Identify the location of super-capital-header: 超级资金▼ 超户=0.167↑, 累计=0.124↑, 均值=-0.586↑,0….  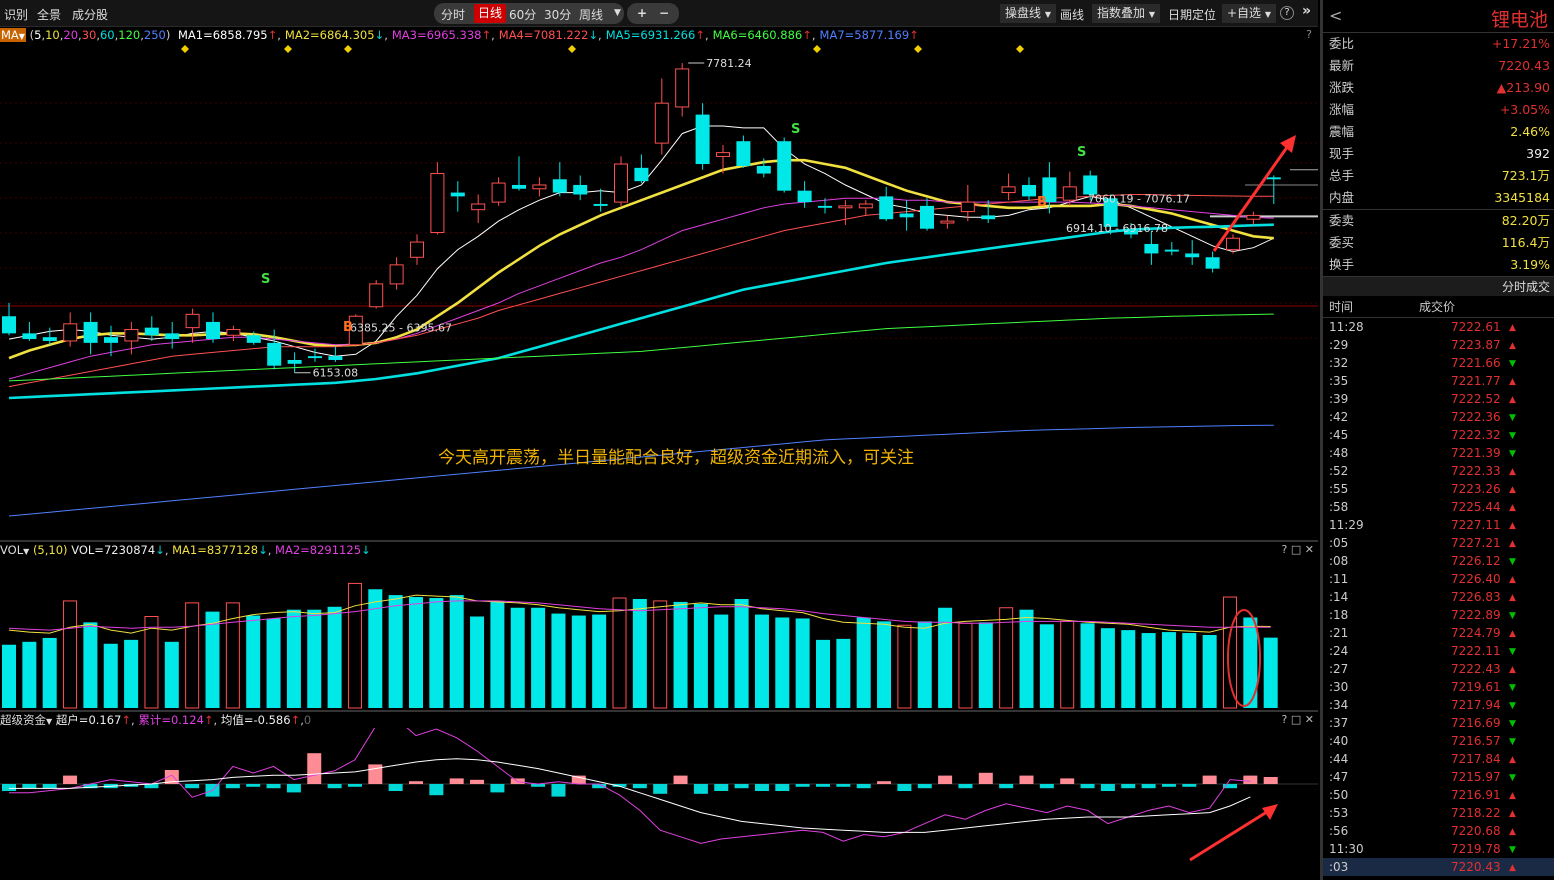
(659, 719).